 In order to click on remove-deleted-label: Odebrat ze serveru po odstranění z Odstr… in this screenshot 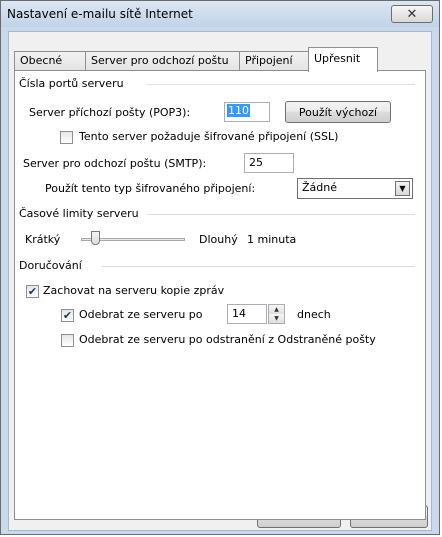, I will do `click(227, 339)`.